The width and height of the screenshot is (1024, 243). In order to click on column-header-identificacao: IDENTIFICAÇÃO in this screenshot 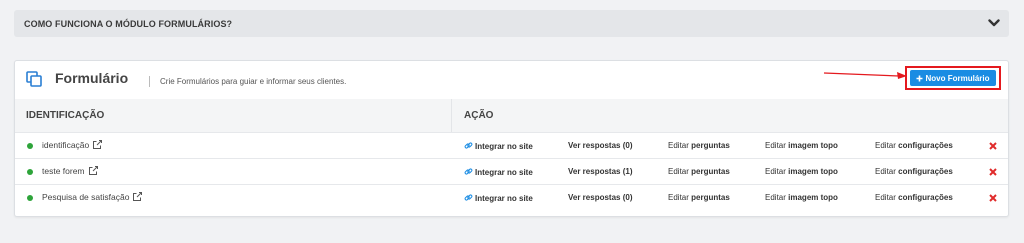, I will do `click(65, 115)`.